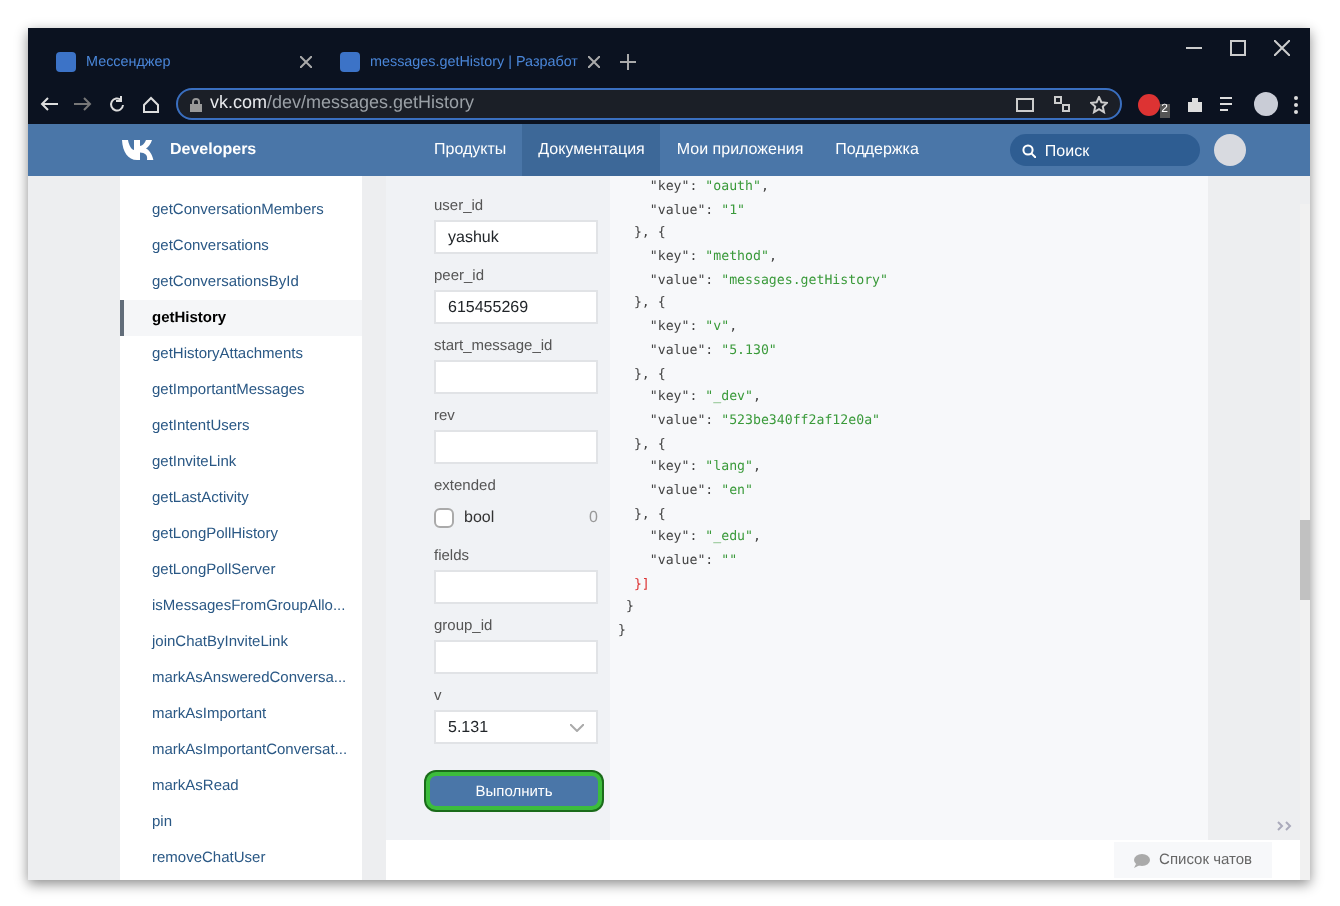 The image size is (1340, 906). Describe the element at coordinates (1098, 104) in the screenshot. I see `star-icon` at that location.